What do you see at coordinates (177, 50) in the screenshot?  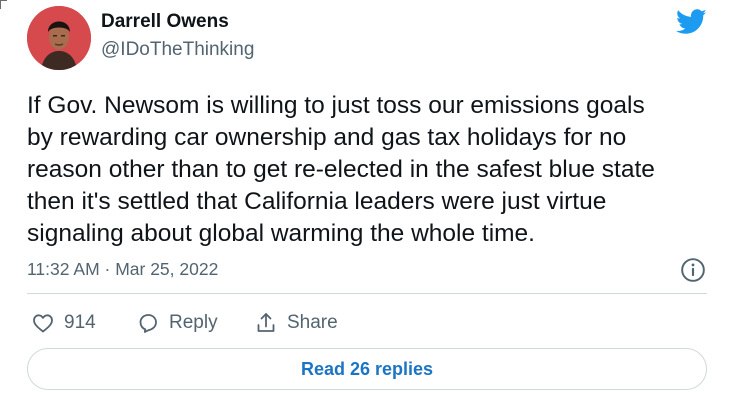 I see `author-handle: @IDoTheThinking` at bounding box center [177, 50].